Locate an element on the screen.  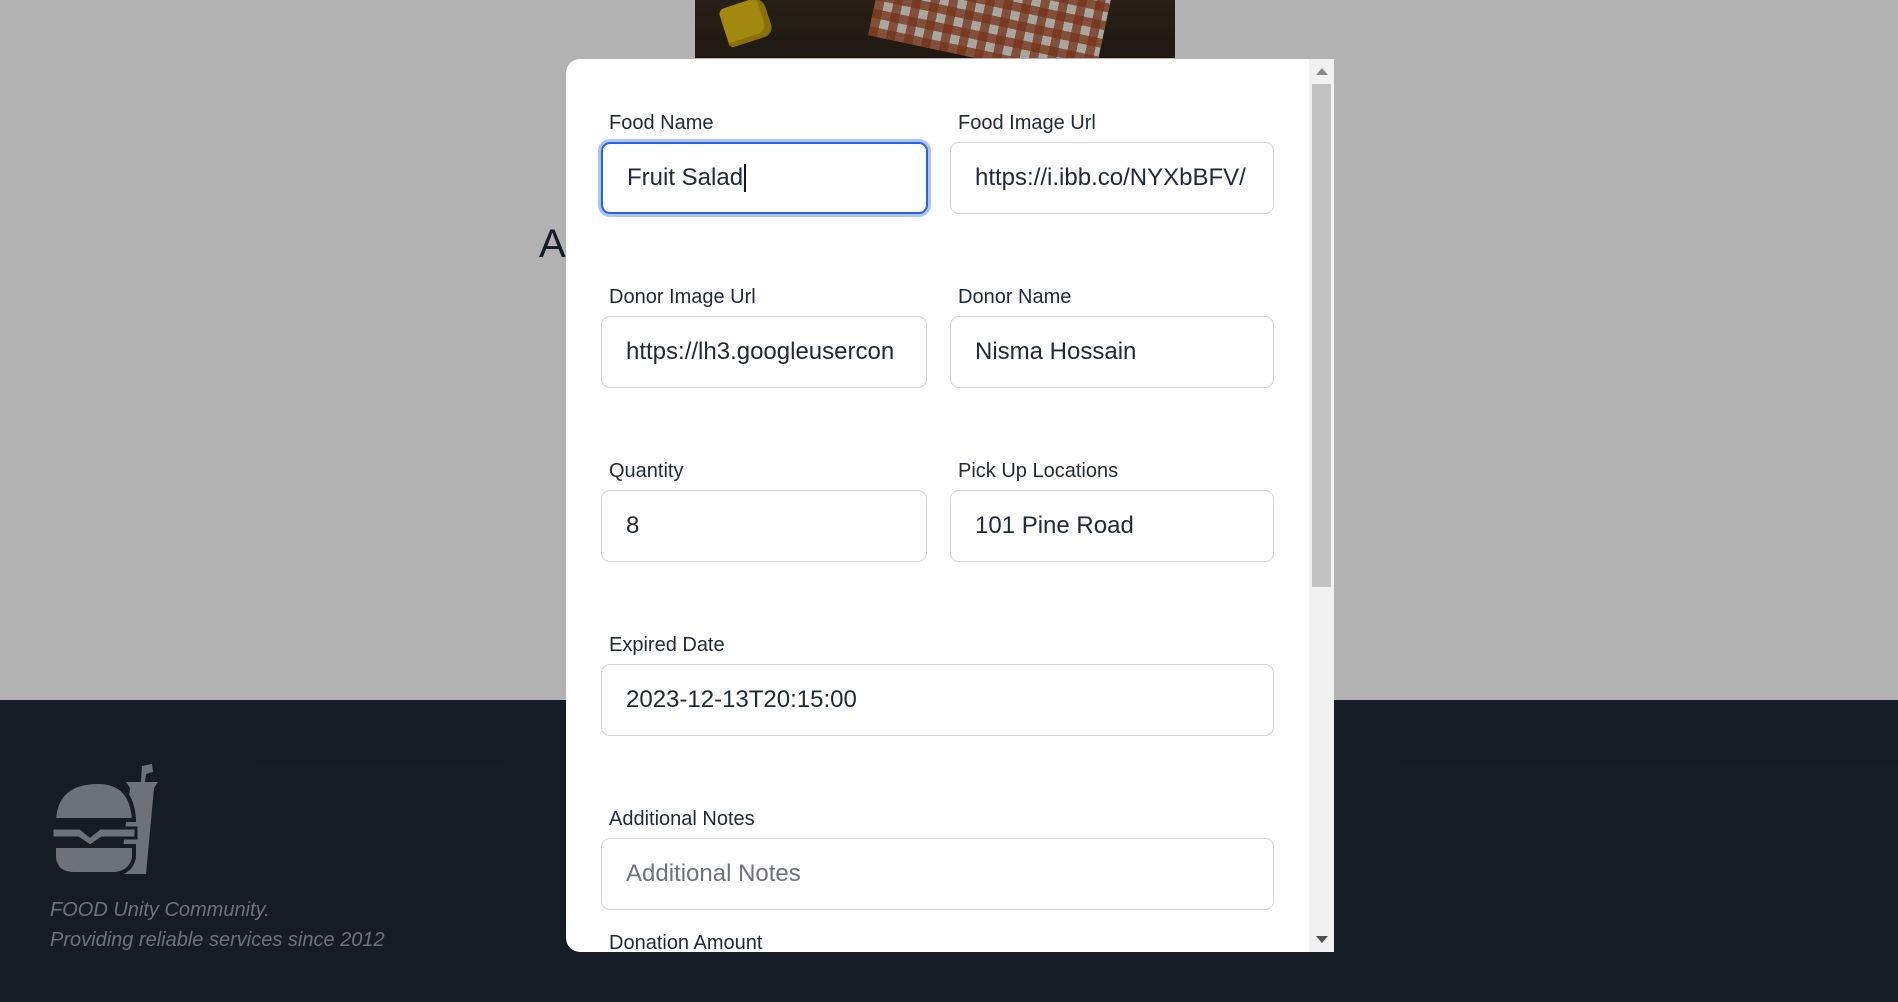
additional-notes-field: Additional Notes Additional Notes is located at coordinates (937, 859).